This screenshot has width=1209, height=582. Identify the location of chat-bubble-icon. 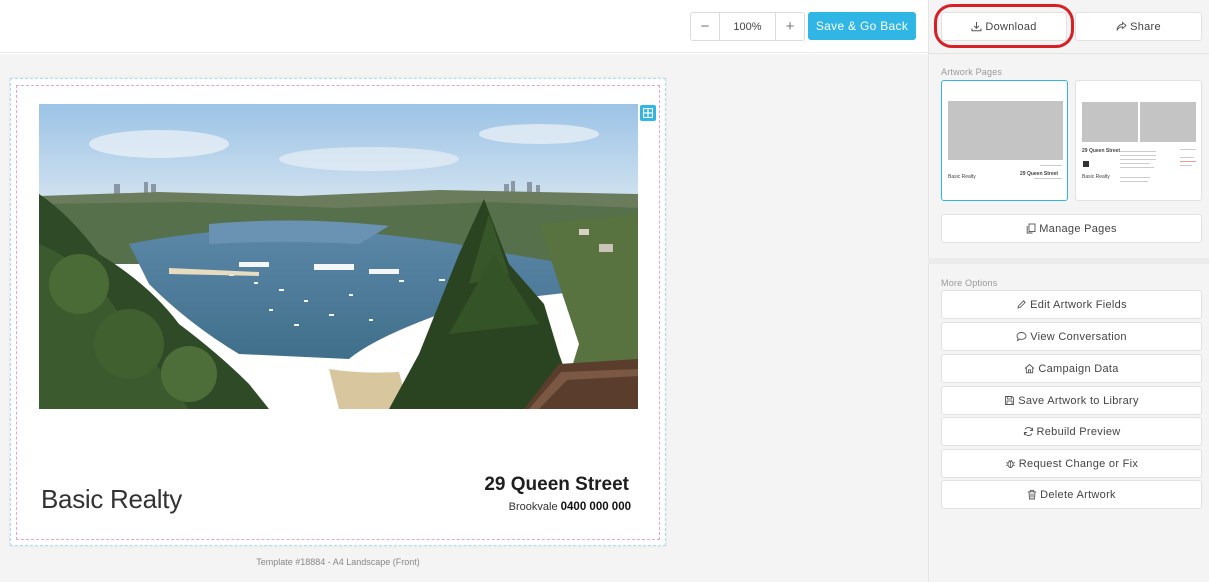
(1021, 337).